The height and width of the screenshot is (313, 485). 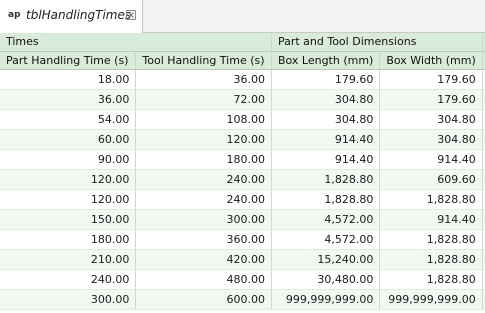 What do you see at coordinates (14, 15) in the screenshot?
I see `table-icon: ap` at bounding box center [14, 15].